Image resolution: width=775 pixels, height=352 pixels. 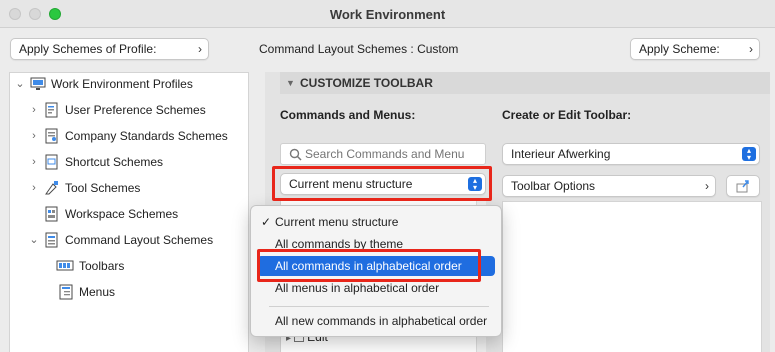 I want to click on command-layout-icon, so click(x=51, y=240).